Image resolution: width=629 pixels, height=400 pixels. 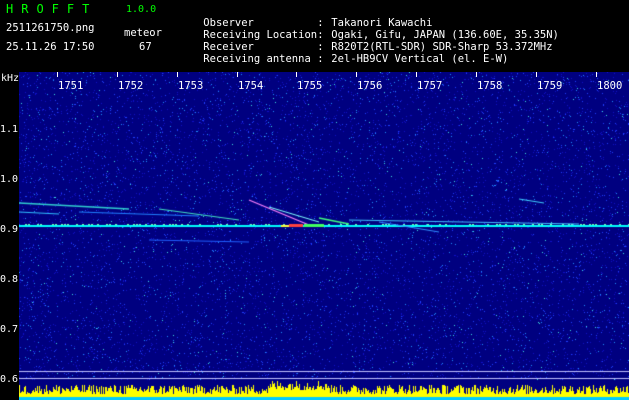 What do you see at coordinates (9, 329) in the screenshot?
I see `y-tick-label: 0.7` at bounding box center [9, 329].